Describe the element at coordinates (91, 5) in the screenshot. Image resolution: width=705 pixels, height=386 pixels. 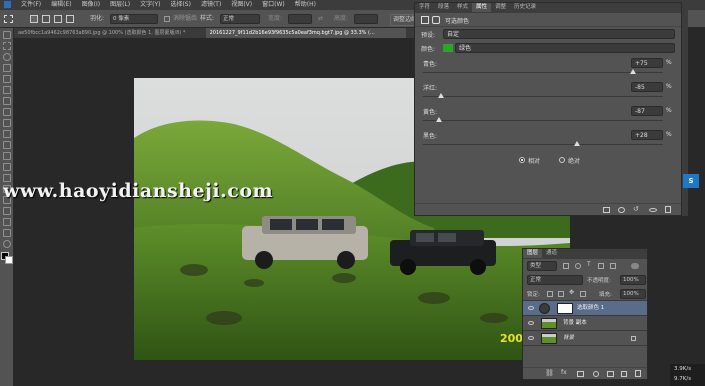
I see `menu-image: 图像(I)` at that location.